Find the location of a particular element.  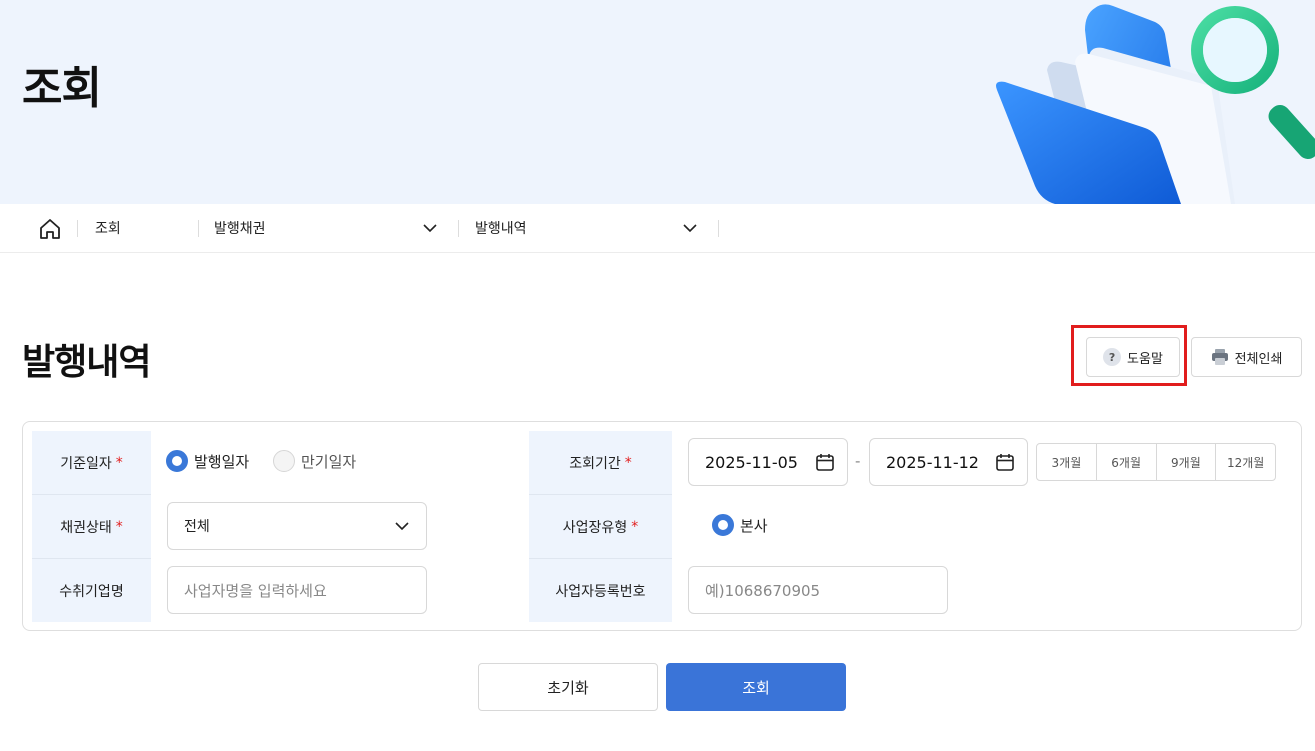

home-icon is located at coordinates (50, 229).